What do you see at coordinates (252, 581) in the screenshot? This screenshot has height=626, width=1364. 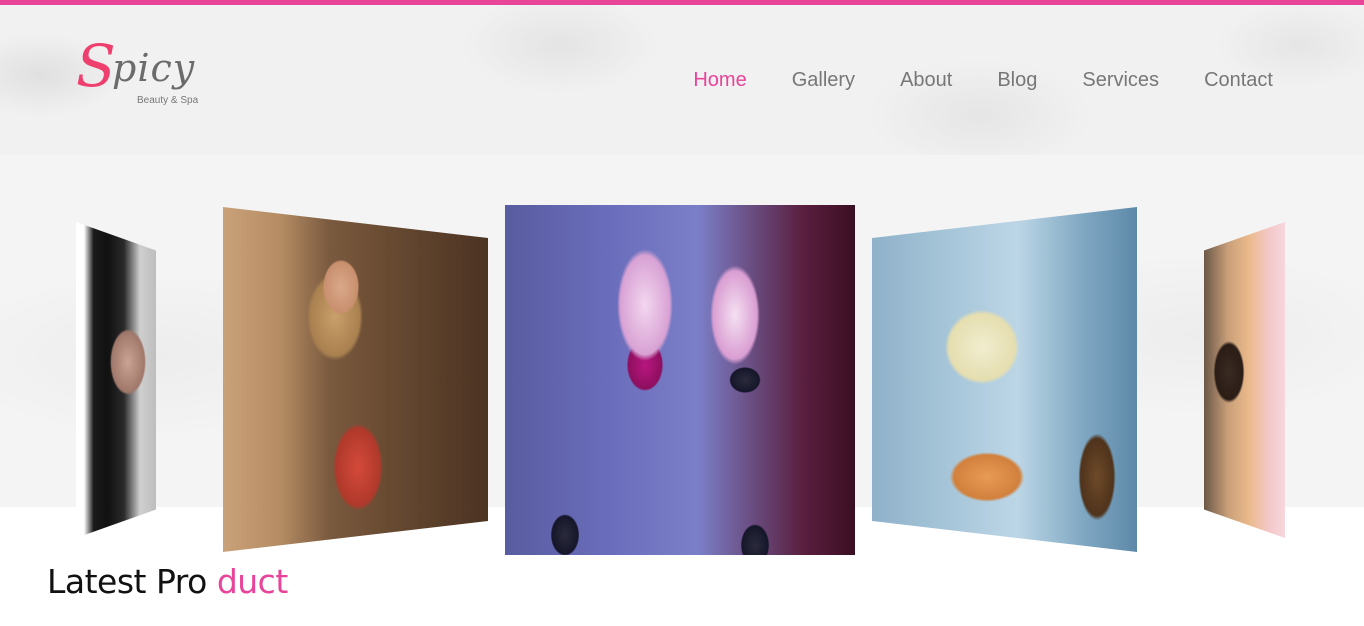 I see `section-title-accent: duct` at bounding box center [252, 581].